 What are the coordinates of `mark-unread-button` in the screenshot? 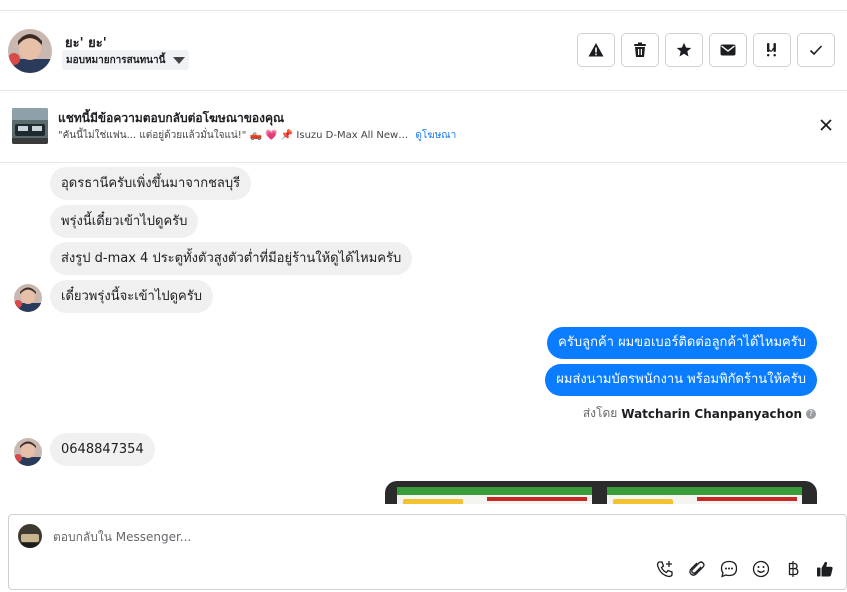 It's located at (728, 50).